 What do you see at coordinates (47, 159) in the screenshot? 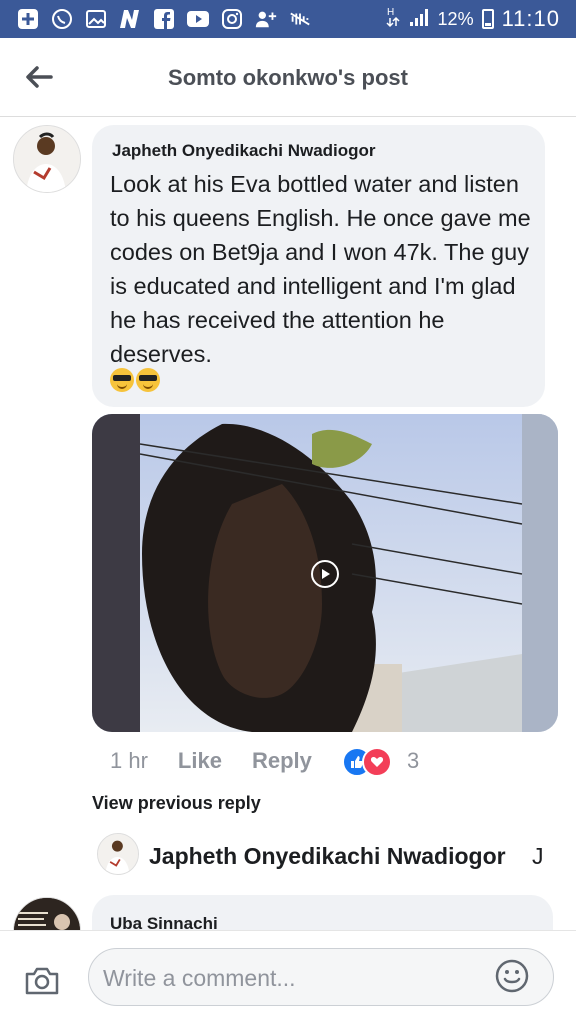
I see `avatar` at bounding box center [47, 159].